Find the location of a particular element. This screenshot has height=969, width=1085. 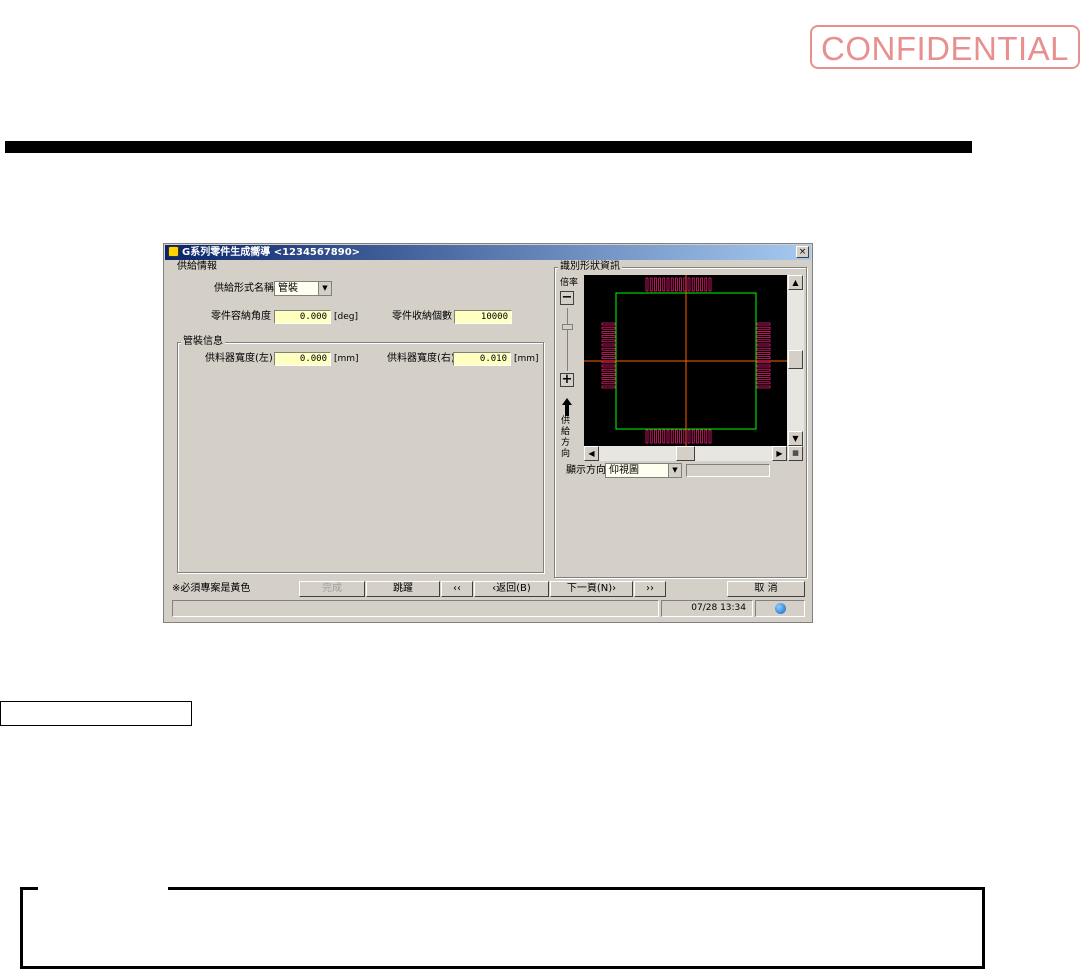

part-angle-label: 零件容納角度 is located at coordinates (241, 316).